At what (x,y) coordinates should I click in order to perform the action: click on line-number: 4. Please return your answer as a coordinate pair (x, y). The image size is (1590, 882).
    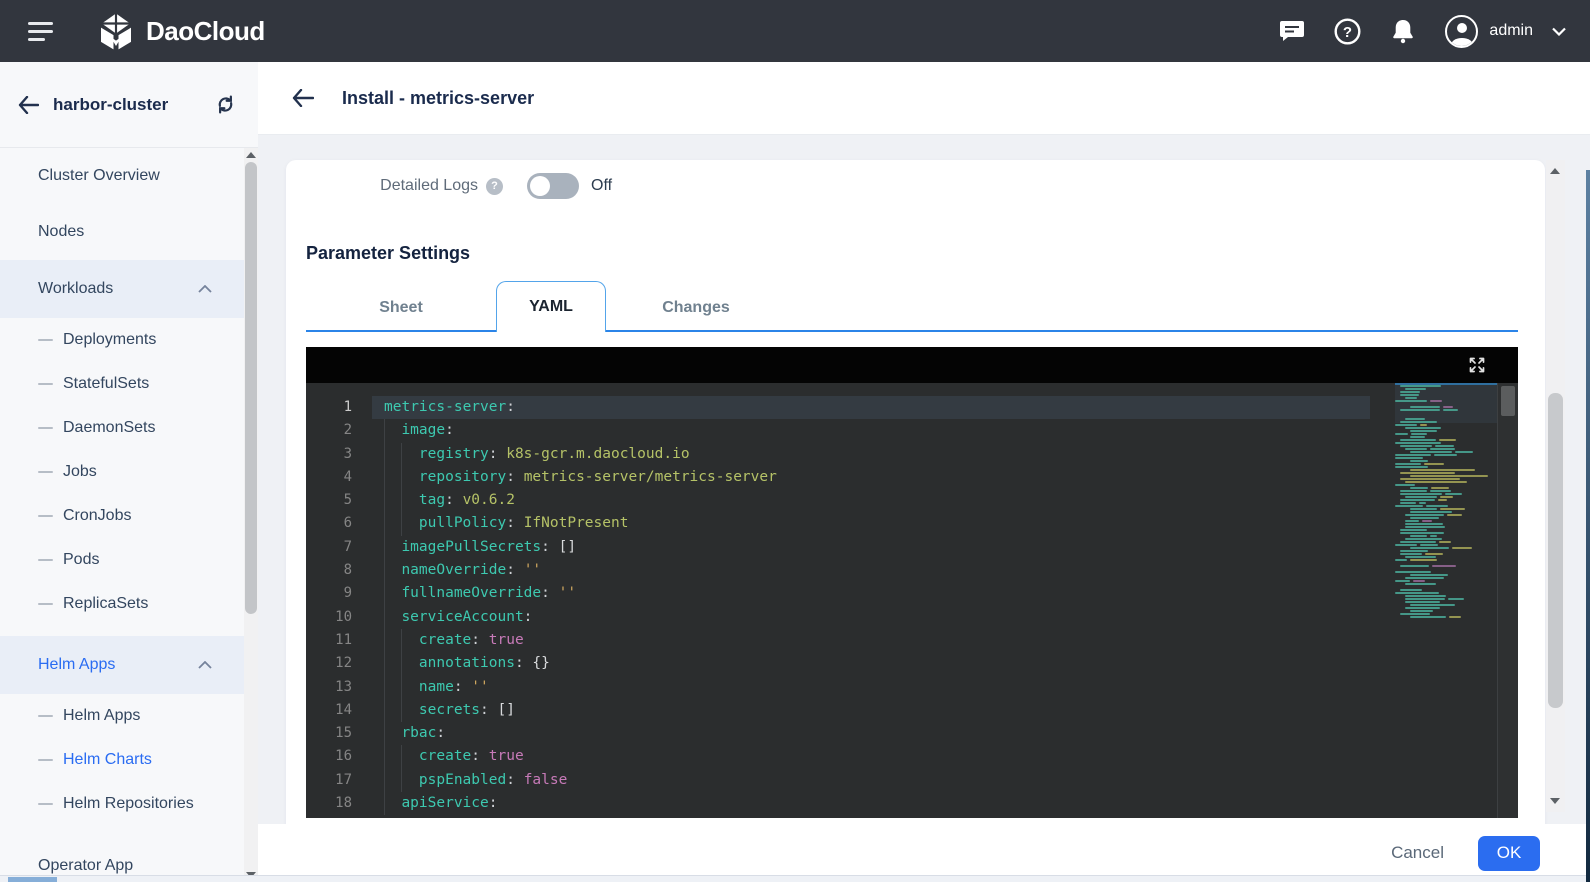
    Looking at the image, I should click on (347, 476).